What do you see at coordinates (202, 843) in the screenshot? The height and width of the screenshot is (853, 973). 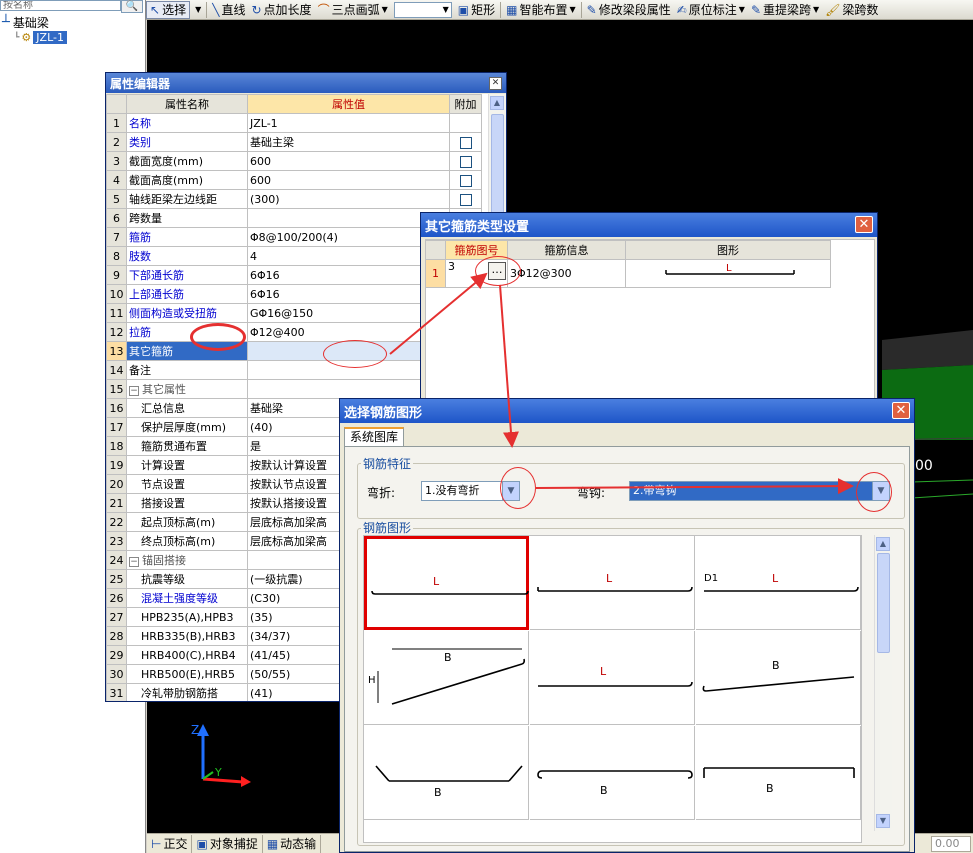 I see `snap-icon: ▣` at bounding box center [202, 843].